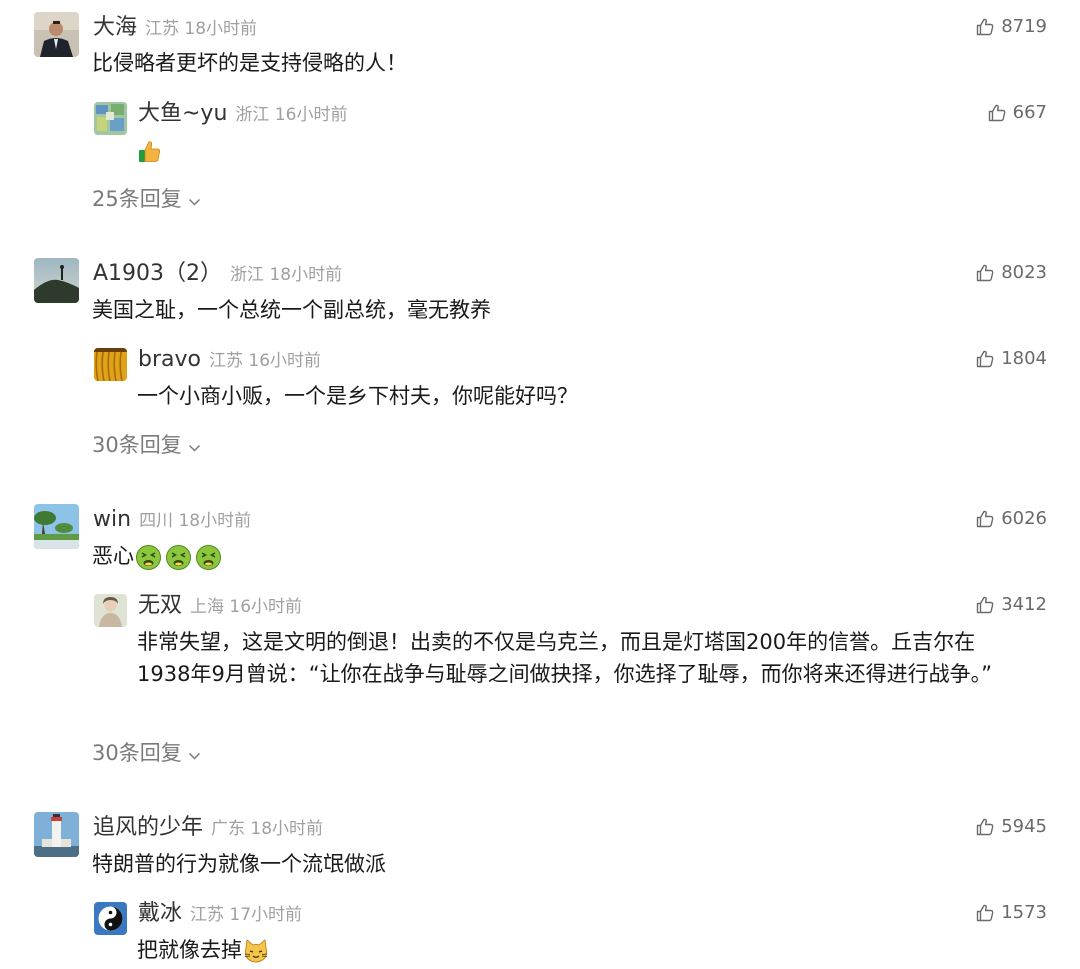 The width and height of the screenshot is (1080, 969). I want to click on like-button: 6026, so click(1011, 519).